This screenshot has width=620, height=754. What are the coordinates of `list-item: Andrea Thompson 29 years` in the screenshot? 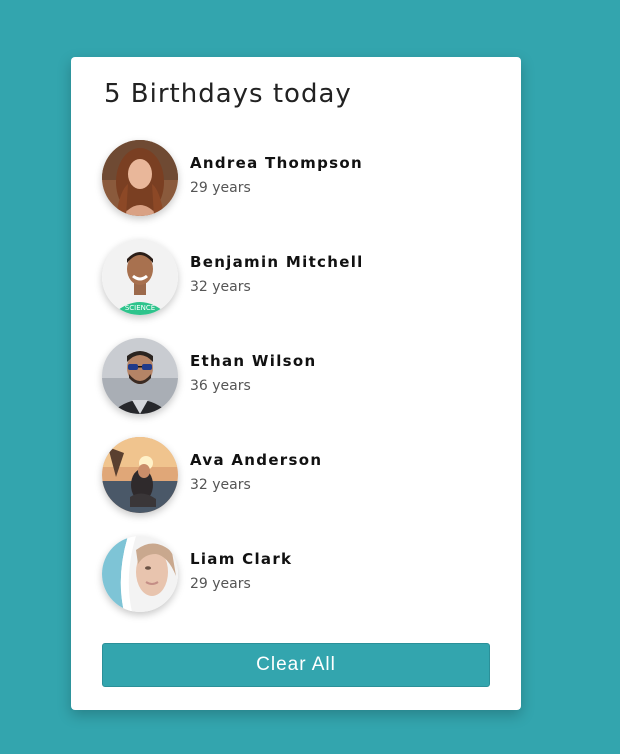 It's located at (297, 178).